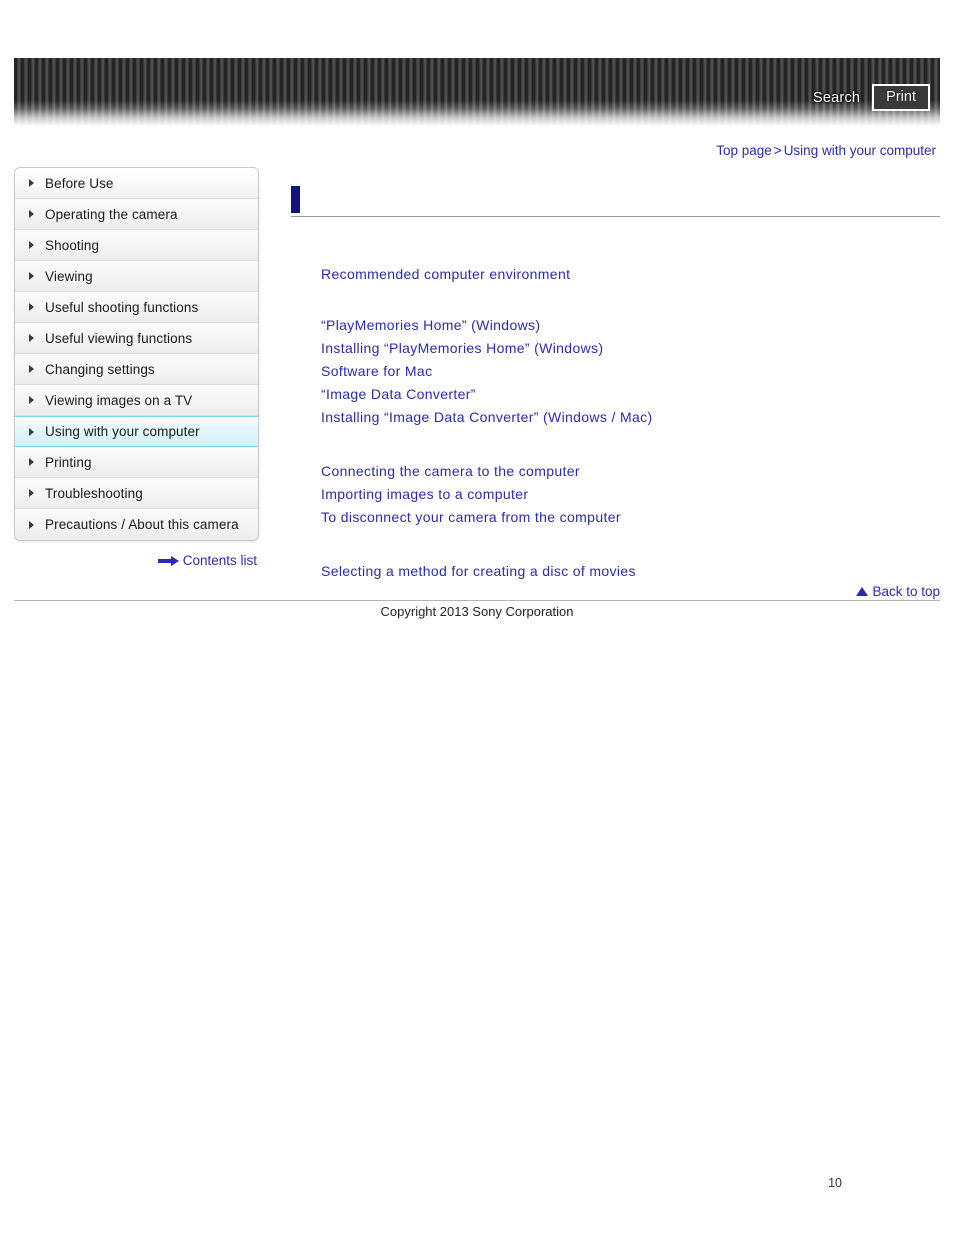 The width and height of the screenshot is (954, 1235). What do you see at coordinates (122, 307) in the screenshot?
I see `sidebar-item-label: Useful shooting functions` at bounding box center [122, 307].